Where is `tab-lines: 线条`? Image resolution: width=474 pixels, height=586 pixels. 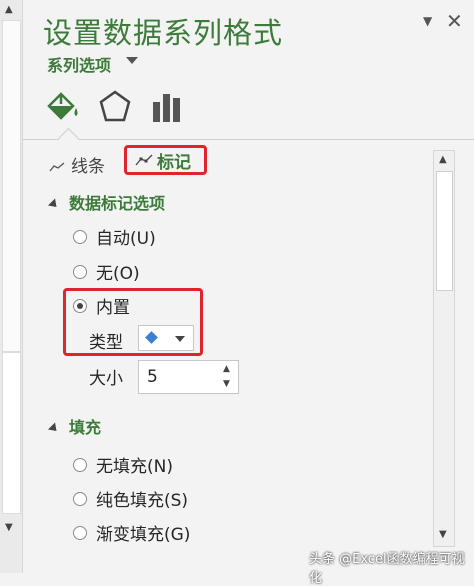
tab-lines: 线条 is located at coordinates (77, 164).